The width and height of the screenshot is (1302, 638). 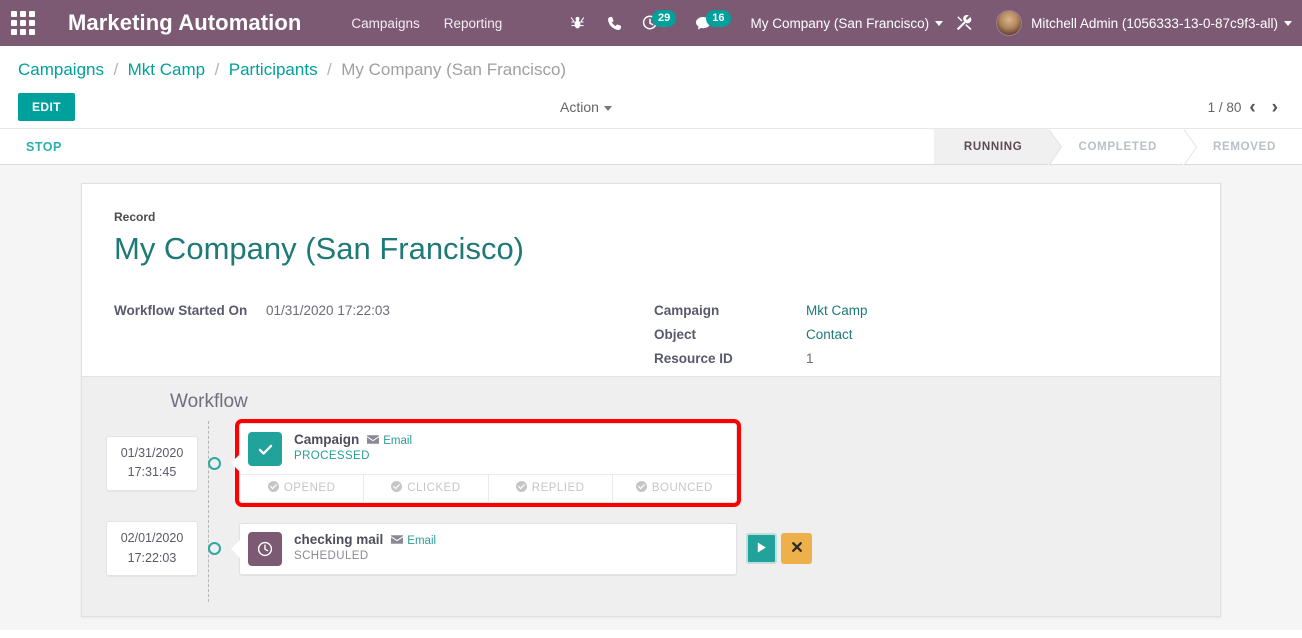 I want to click on close-icon, so click(x=797, y=548).